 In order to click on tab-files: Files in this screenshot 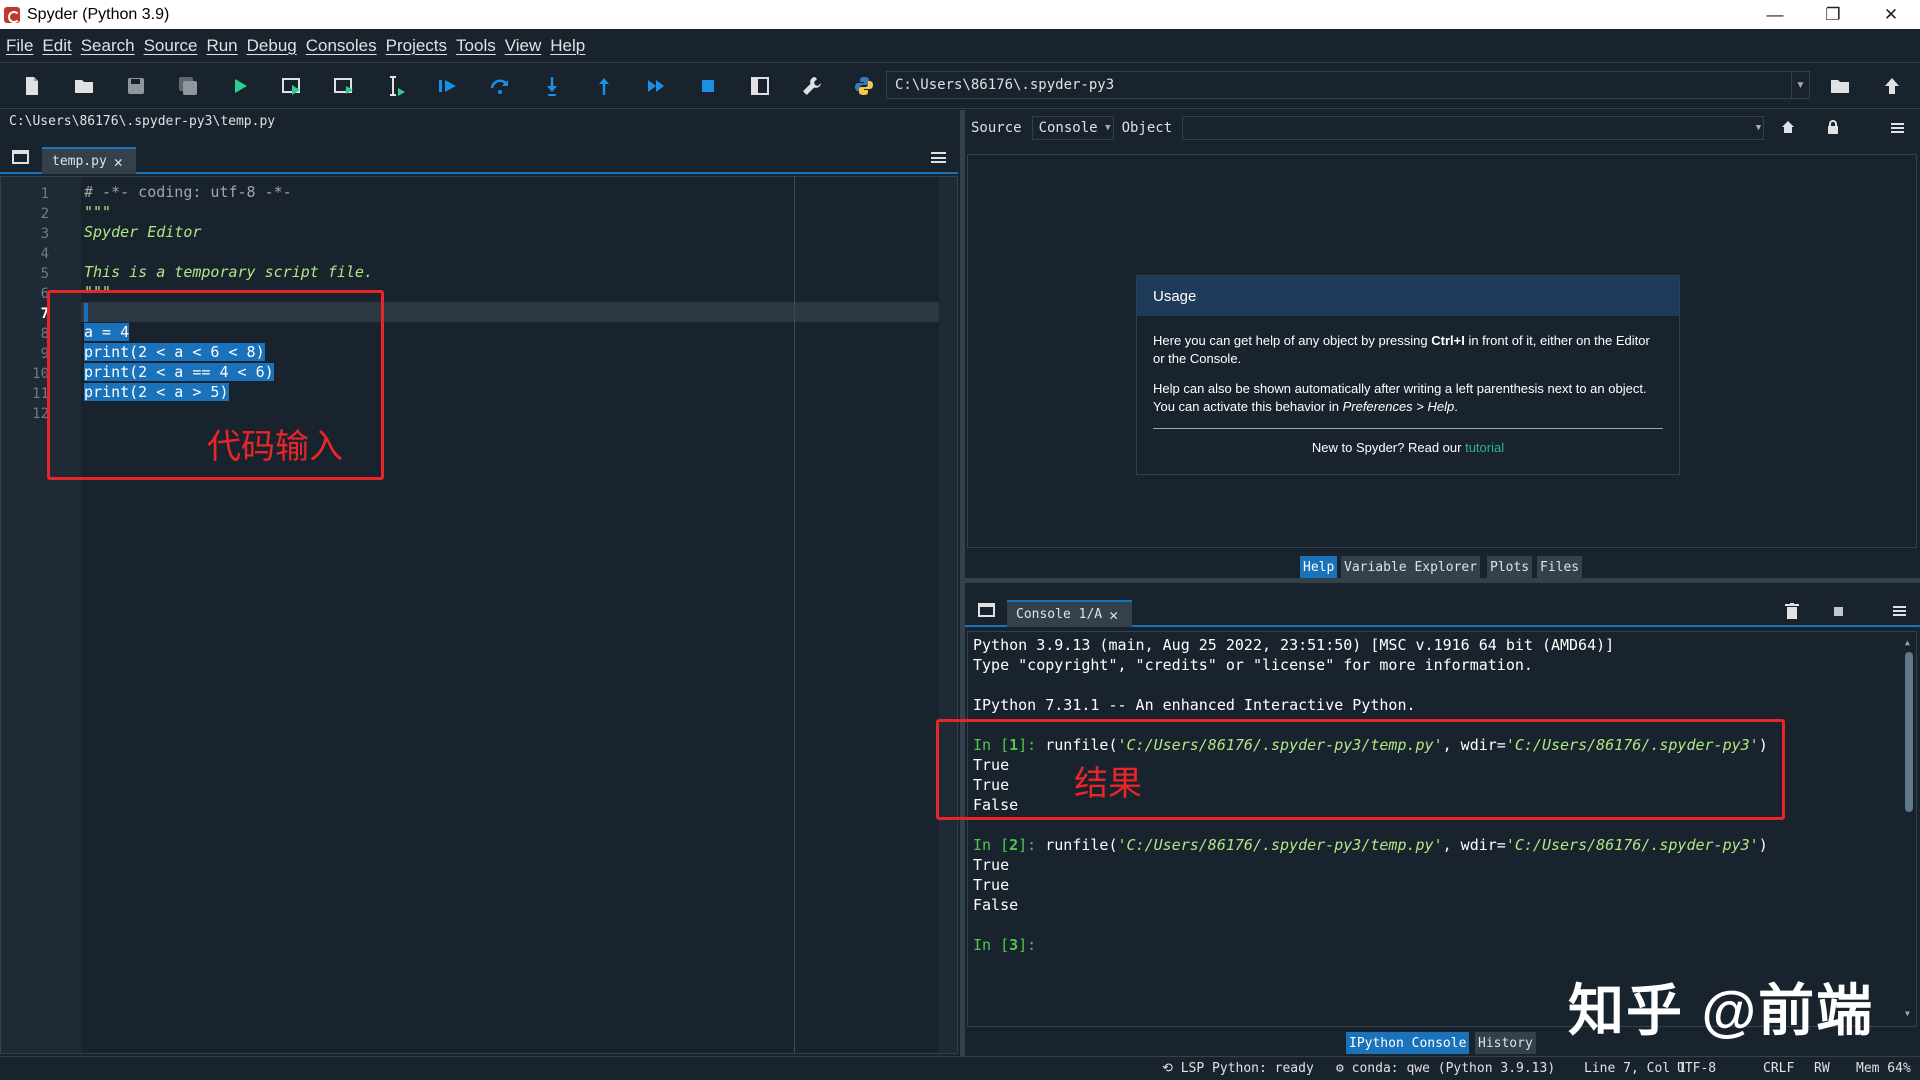, I will do `click(1560, 567)`.